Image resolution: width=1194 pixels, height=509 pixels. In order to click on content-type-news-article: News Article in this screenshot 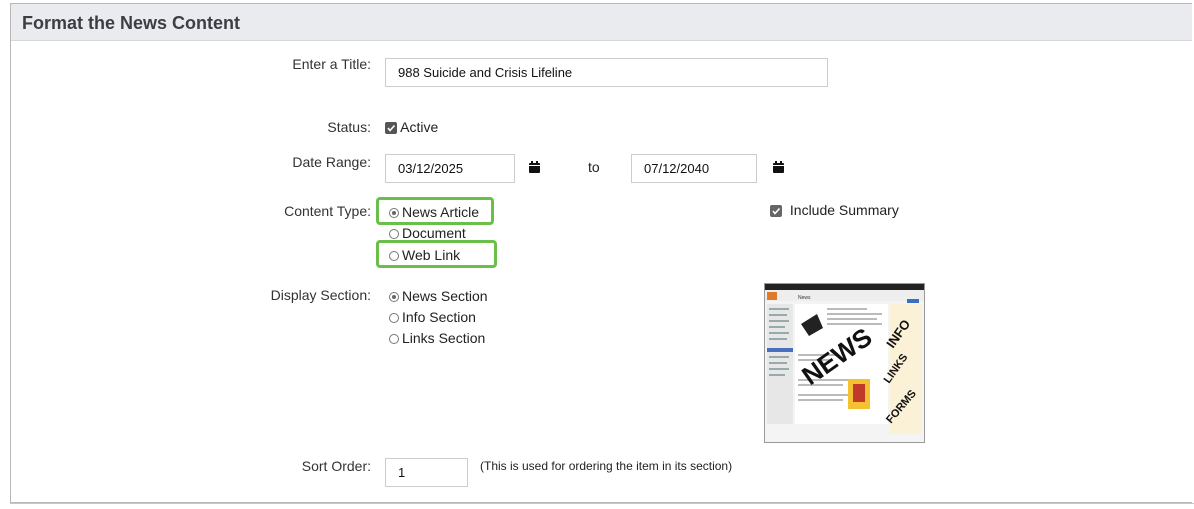, I will do `click(434, 212)`.